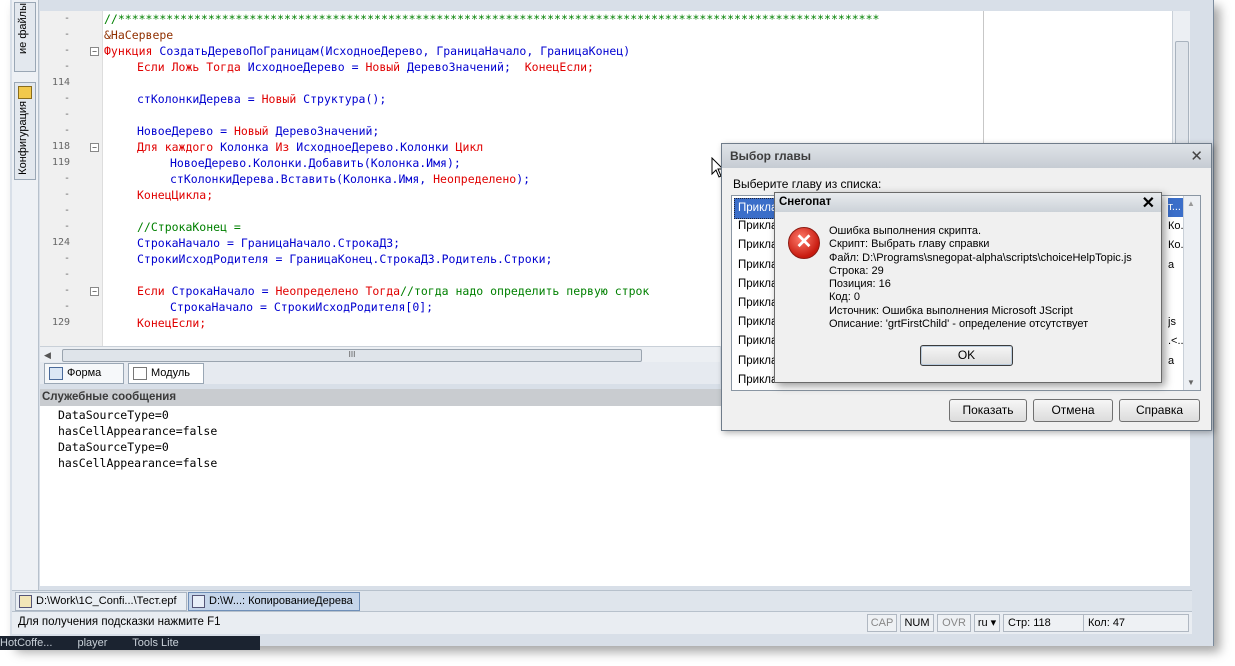 This screenshot has height=666, width=1235. I want to click on language-selector: ru ▾, so click(987, 623).